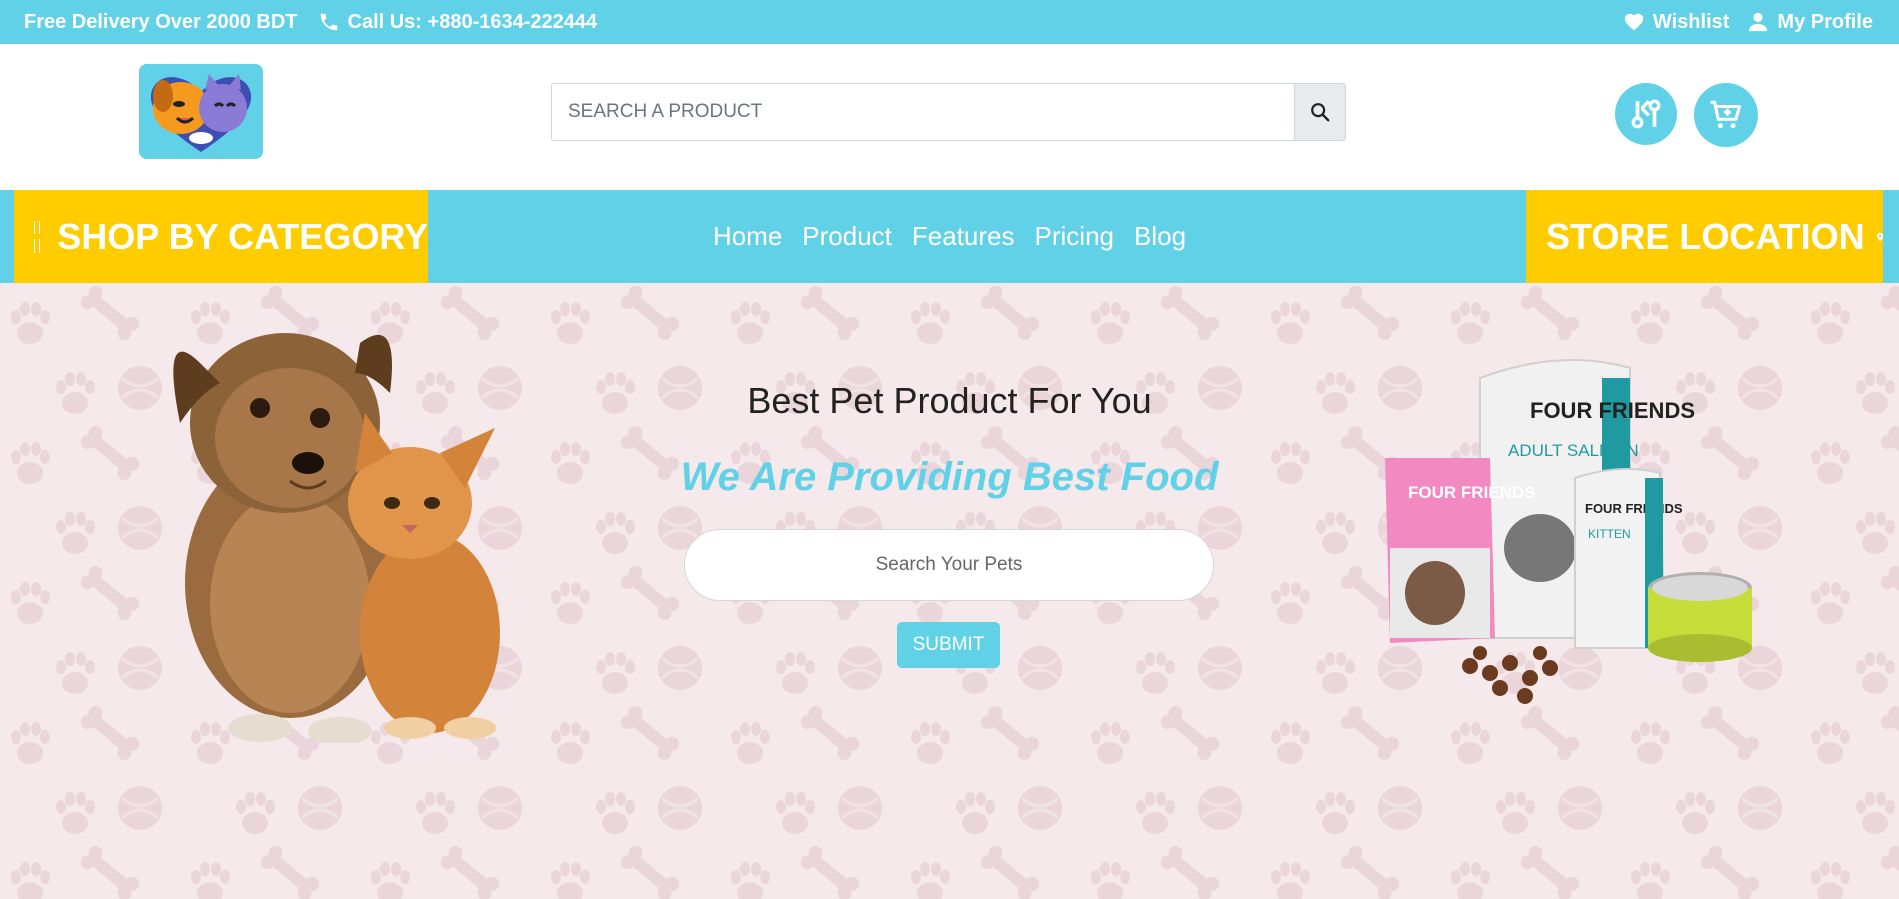 The height and width of the screenshot is (899, 1899). I want to click on phone-icon, so click(328, 22).